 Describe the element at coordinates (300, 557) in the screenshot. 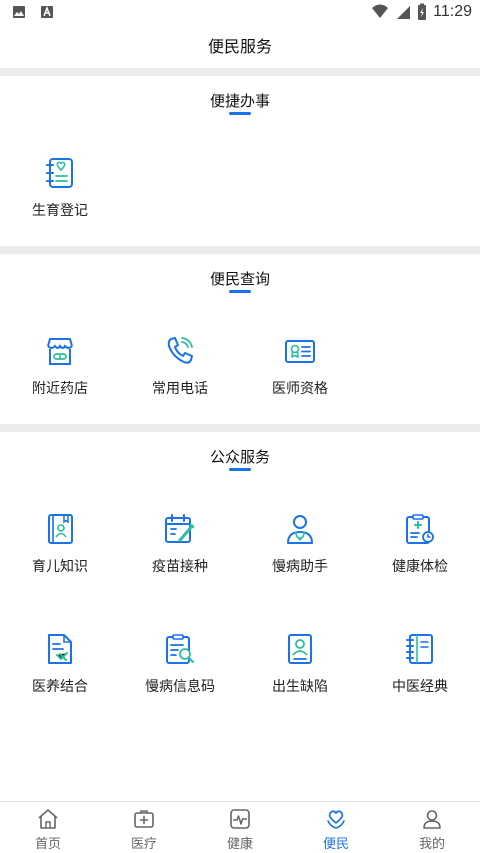

I see `service-chronic-disease-assistant: 慢病助手` at that location.